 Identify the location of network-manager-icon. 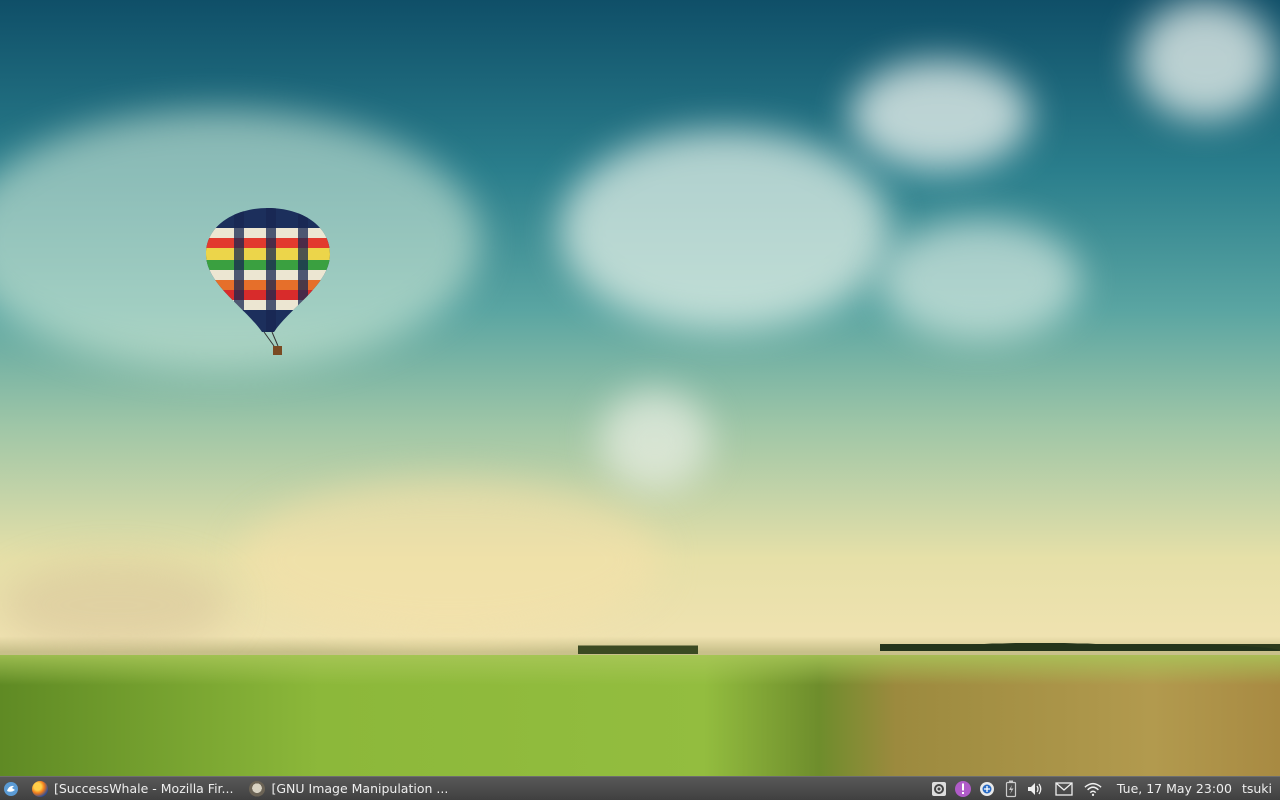
(987, 789).